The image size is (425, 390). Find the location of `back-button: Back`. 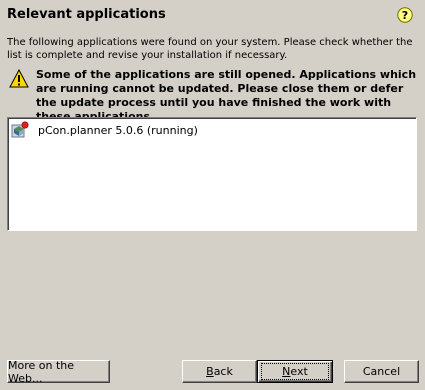

back-button: Back is located at coordinates (219, 371).